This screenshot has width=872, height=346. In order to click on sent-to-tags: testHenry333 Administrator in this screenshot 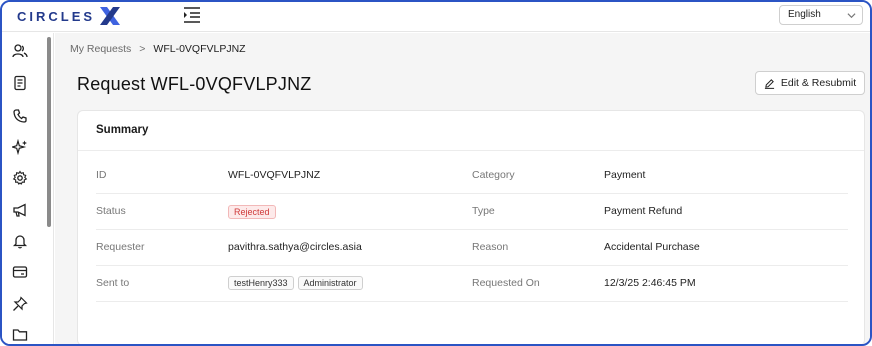, I will do `click(297, 283)`.